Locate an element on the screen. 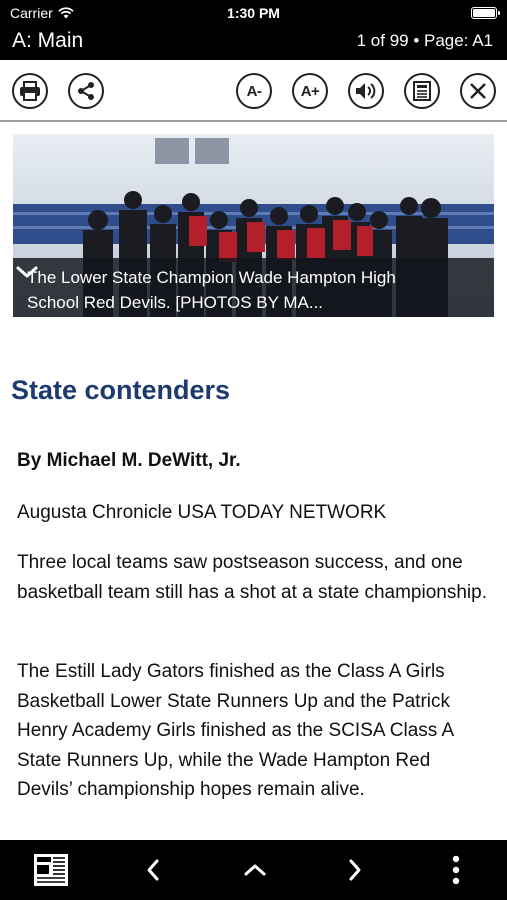  chevron-right-icon is located at coordinates (355, 870).